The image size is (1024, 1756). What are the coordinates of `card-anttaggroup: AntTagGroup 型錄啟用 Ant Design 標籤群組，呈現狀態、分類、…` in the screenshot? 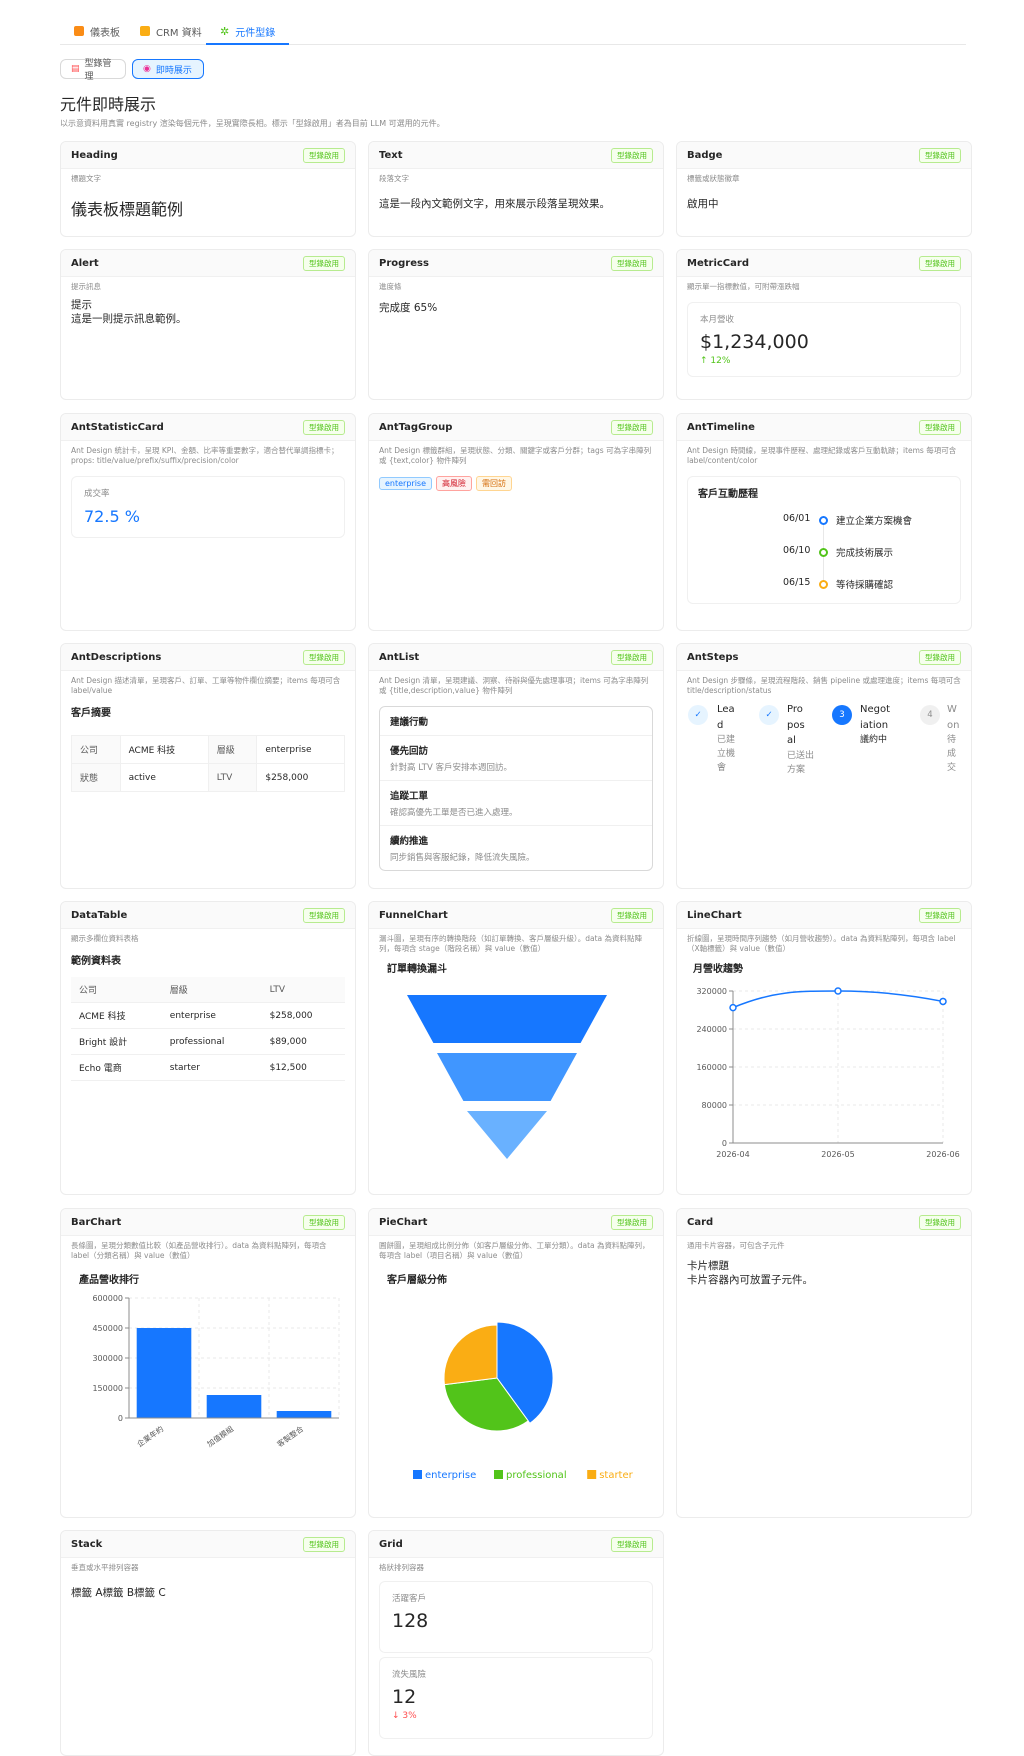 It's located at (516, 522).